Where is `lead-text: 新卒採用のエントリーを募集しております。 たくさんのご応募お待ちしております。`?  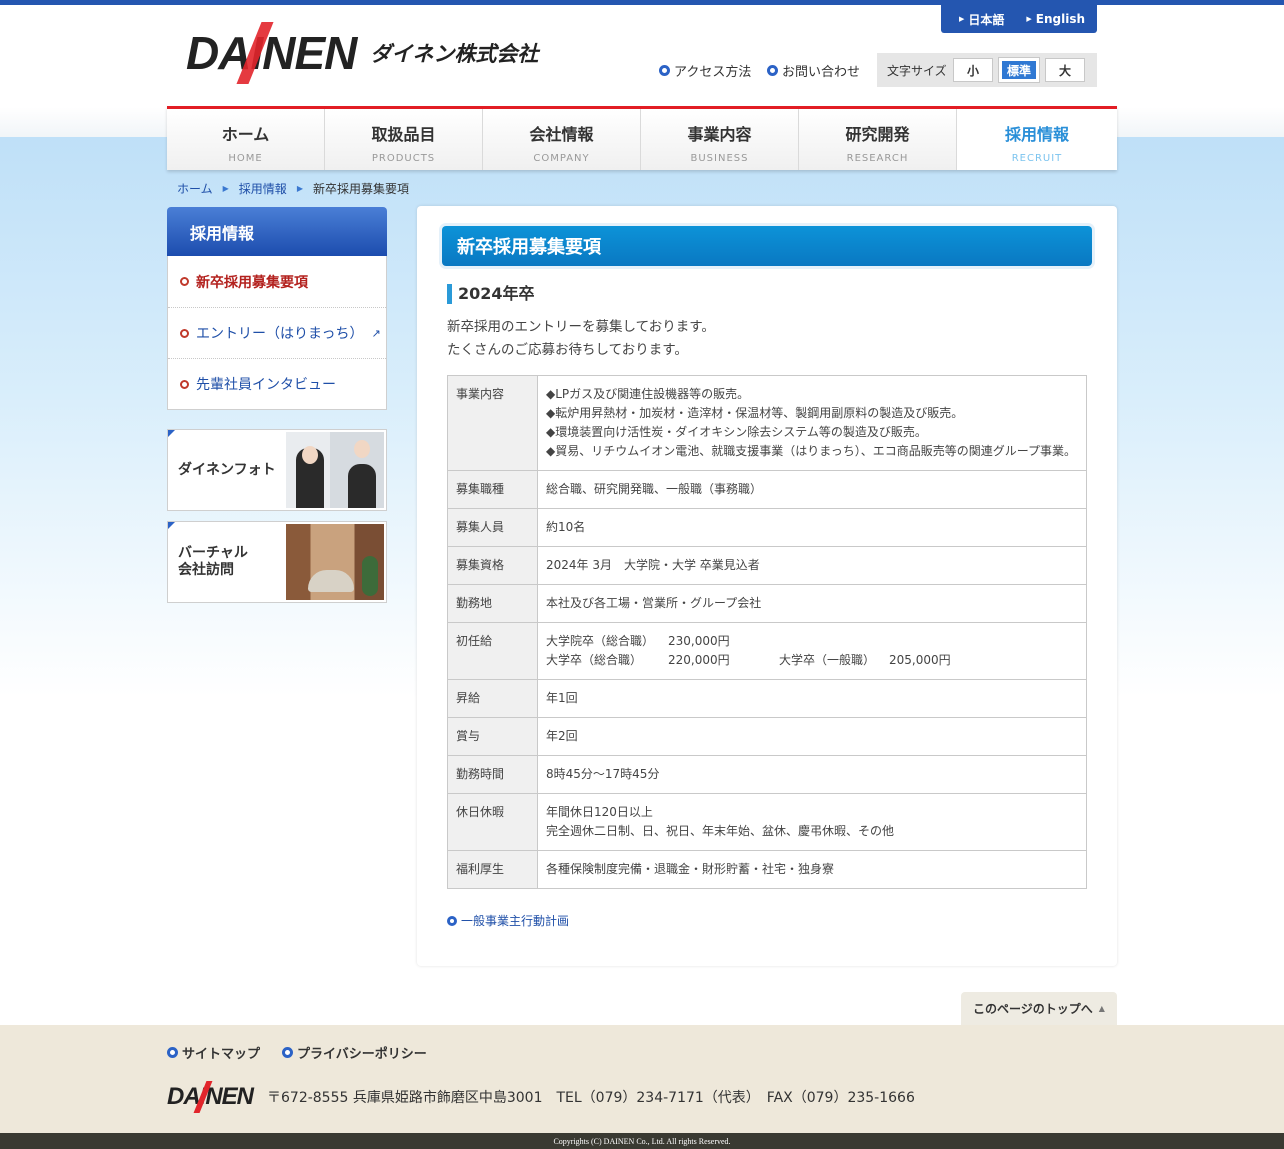
lead-text: 新卒採用のエントリーを募集しております。 たくさんのご応募お待ちしております。 is located at coordinates (581, 339).